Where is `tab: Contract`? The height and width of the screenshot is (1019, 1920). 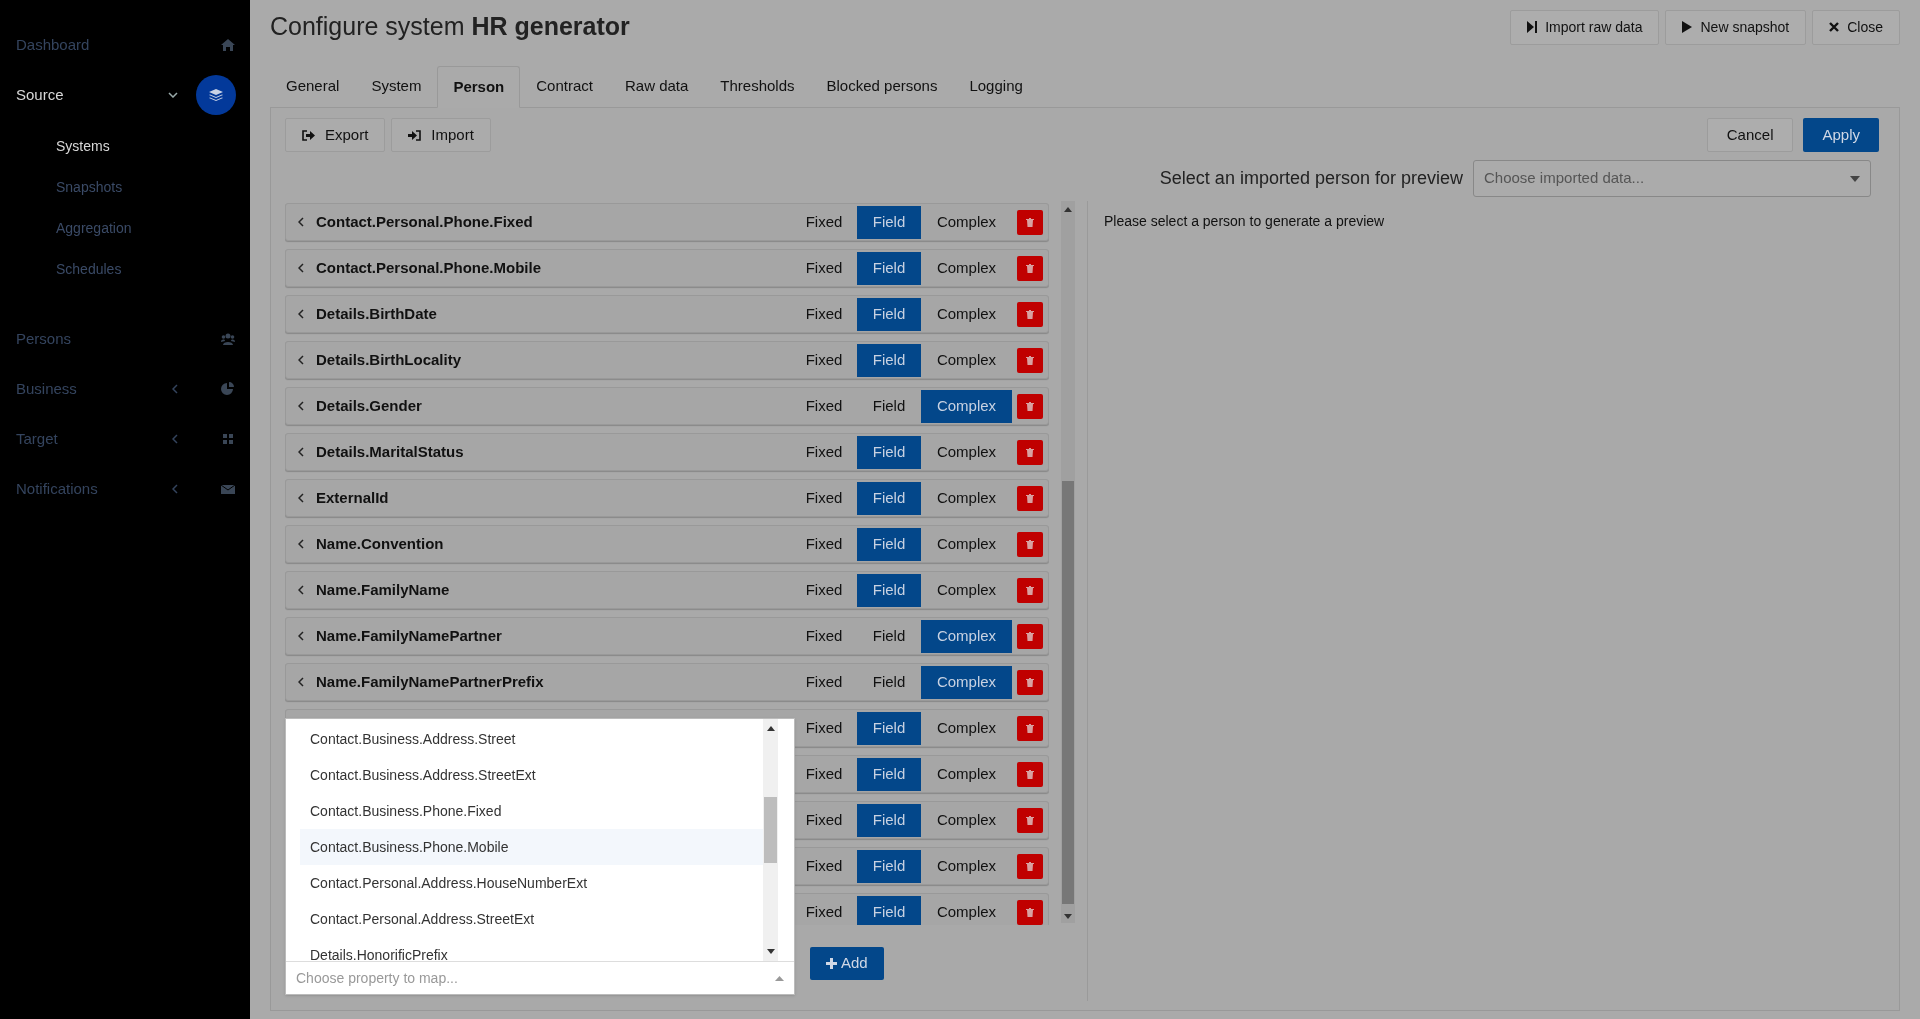
tab: Contract is located at coordinates (564, 86).